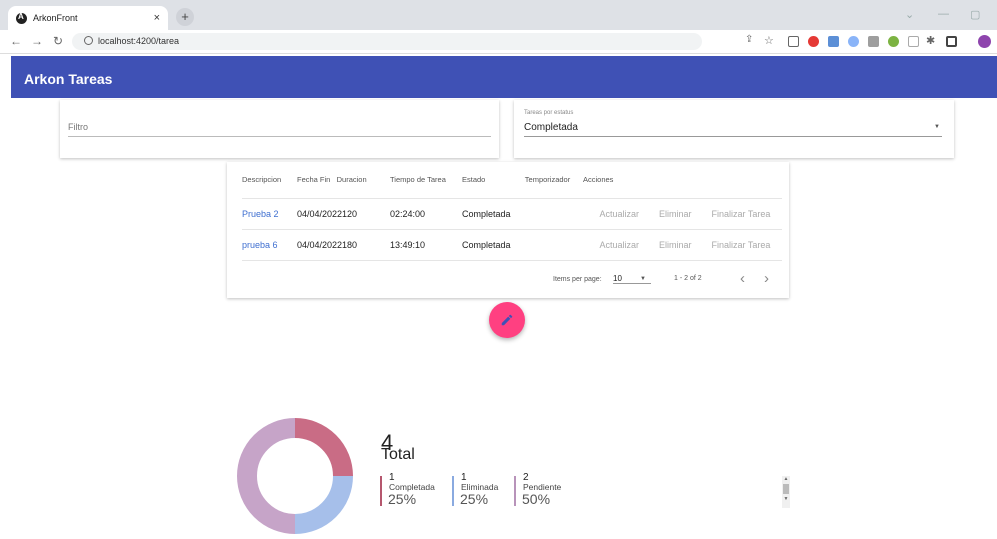 This screenshot has width=997, height=539. I want to click on new-tab-button: +, so click(185, 17).